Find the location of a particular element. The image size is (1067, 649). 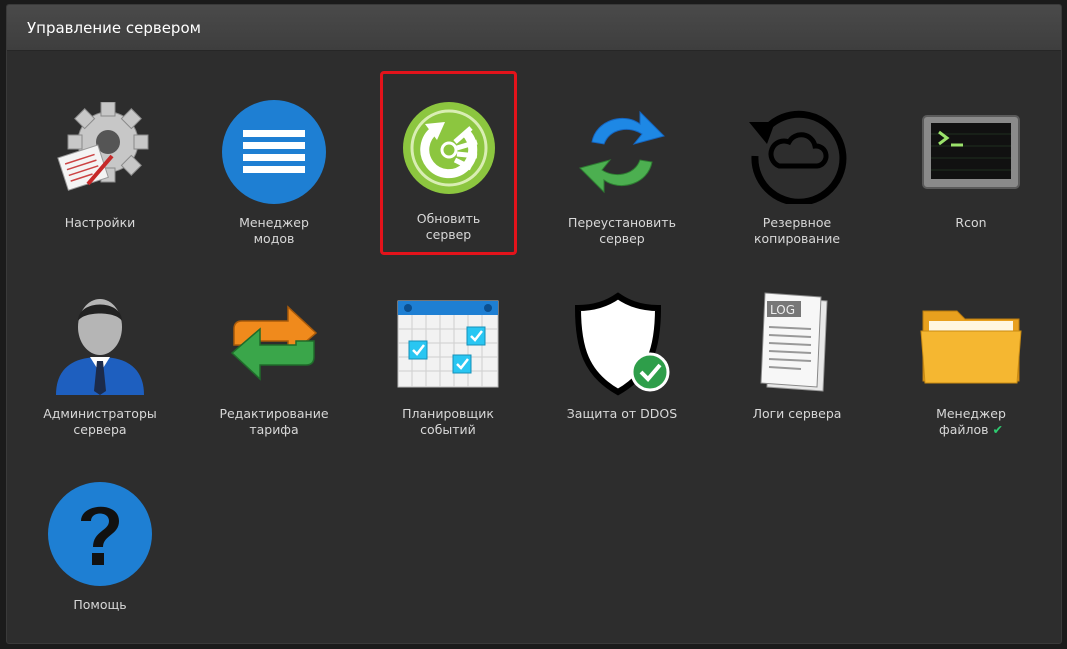

tile-label: модов is located at coordinates (274, 238).